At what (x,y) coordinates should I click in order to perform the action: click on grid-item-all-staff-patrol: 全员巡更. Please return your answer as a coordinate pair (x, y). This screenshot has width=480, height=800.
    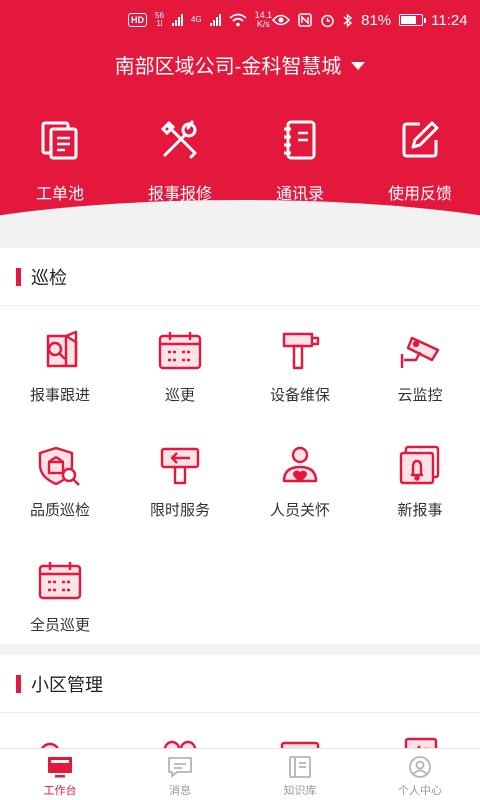
    Looking at the image, I should click on (60, 595).